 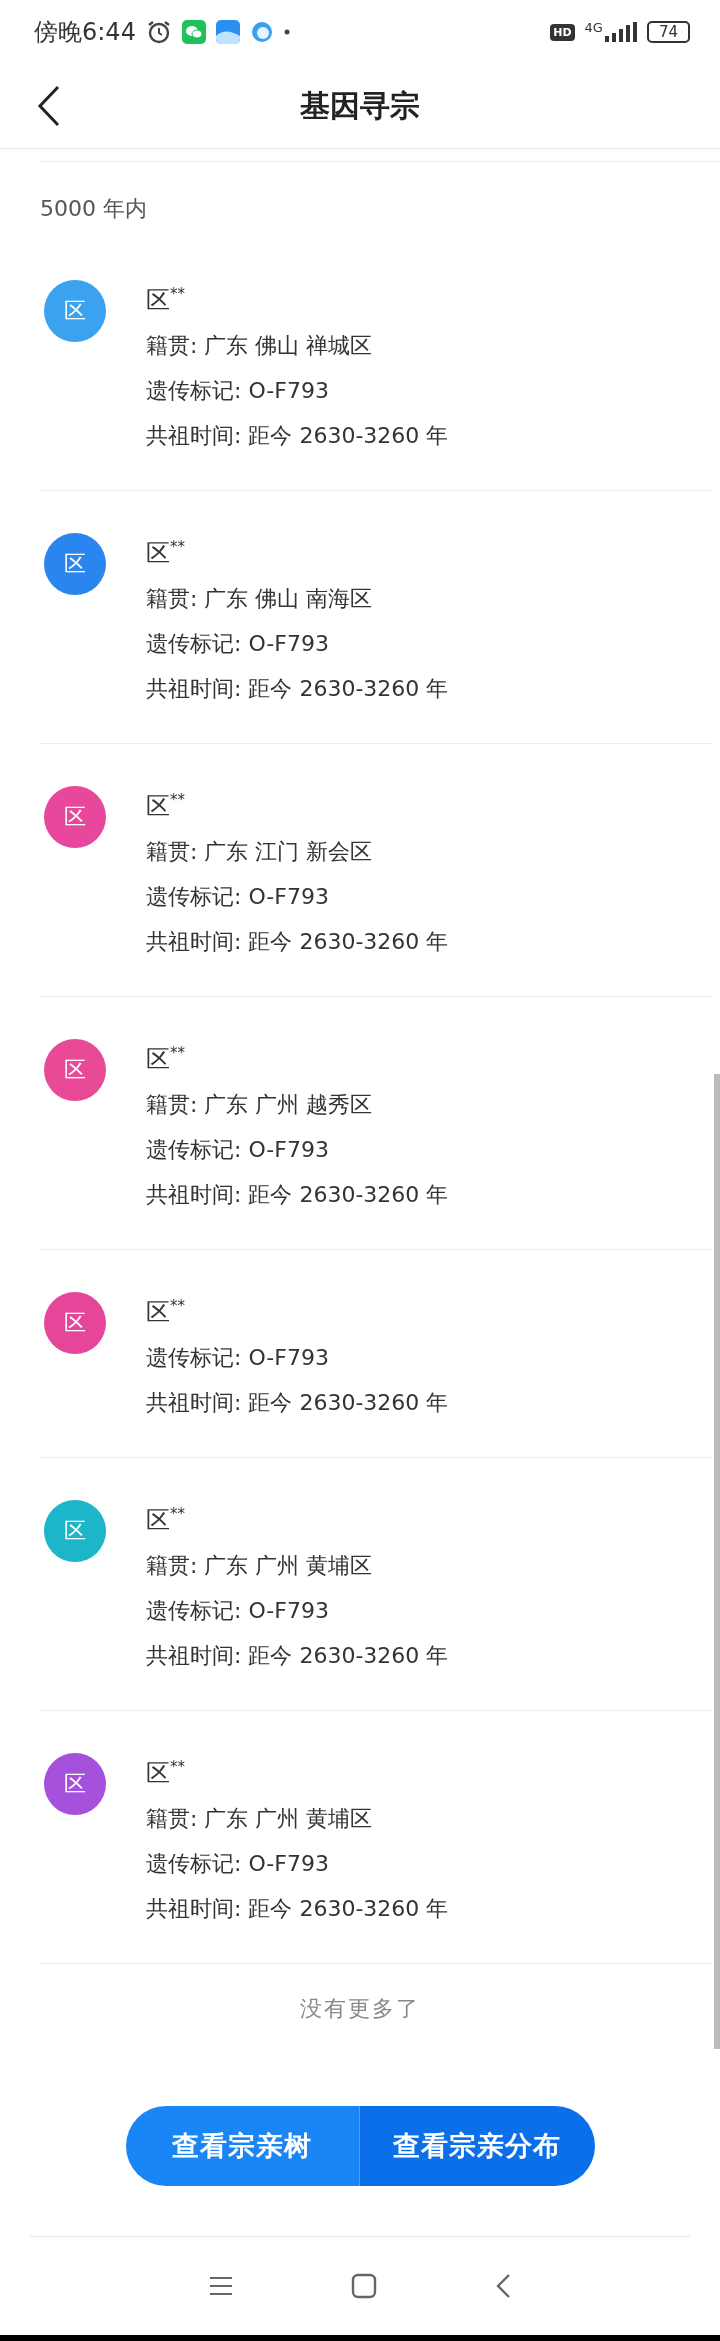 I want to click on chat-app-icon, so click(x=193, y=32).